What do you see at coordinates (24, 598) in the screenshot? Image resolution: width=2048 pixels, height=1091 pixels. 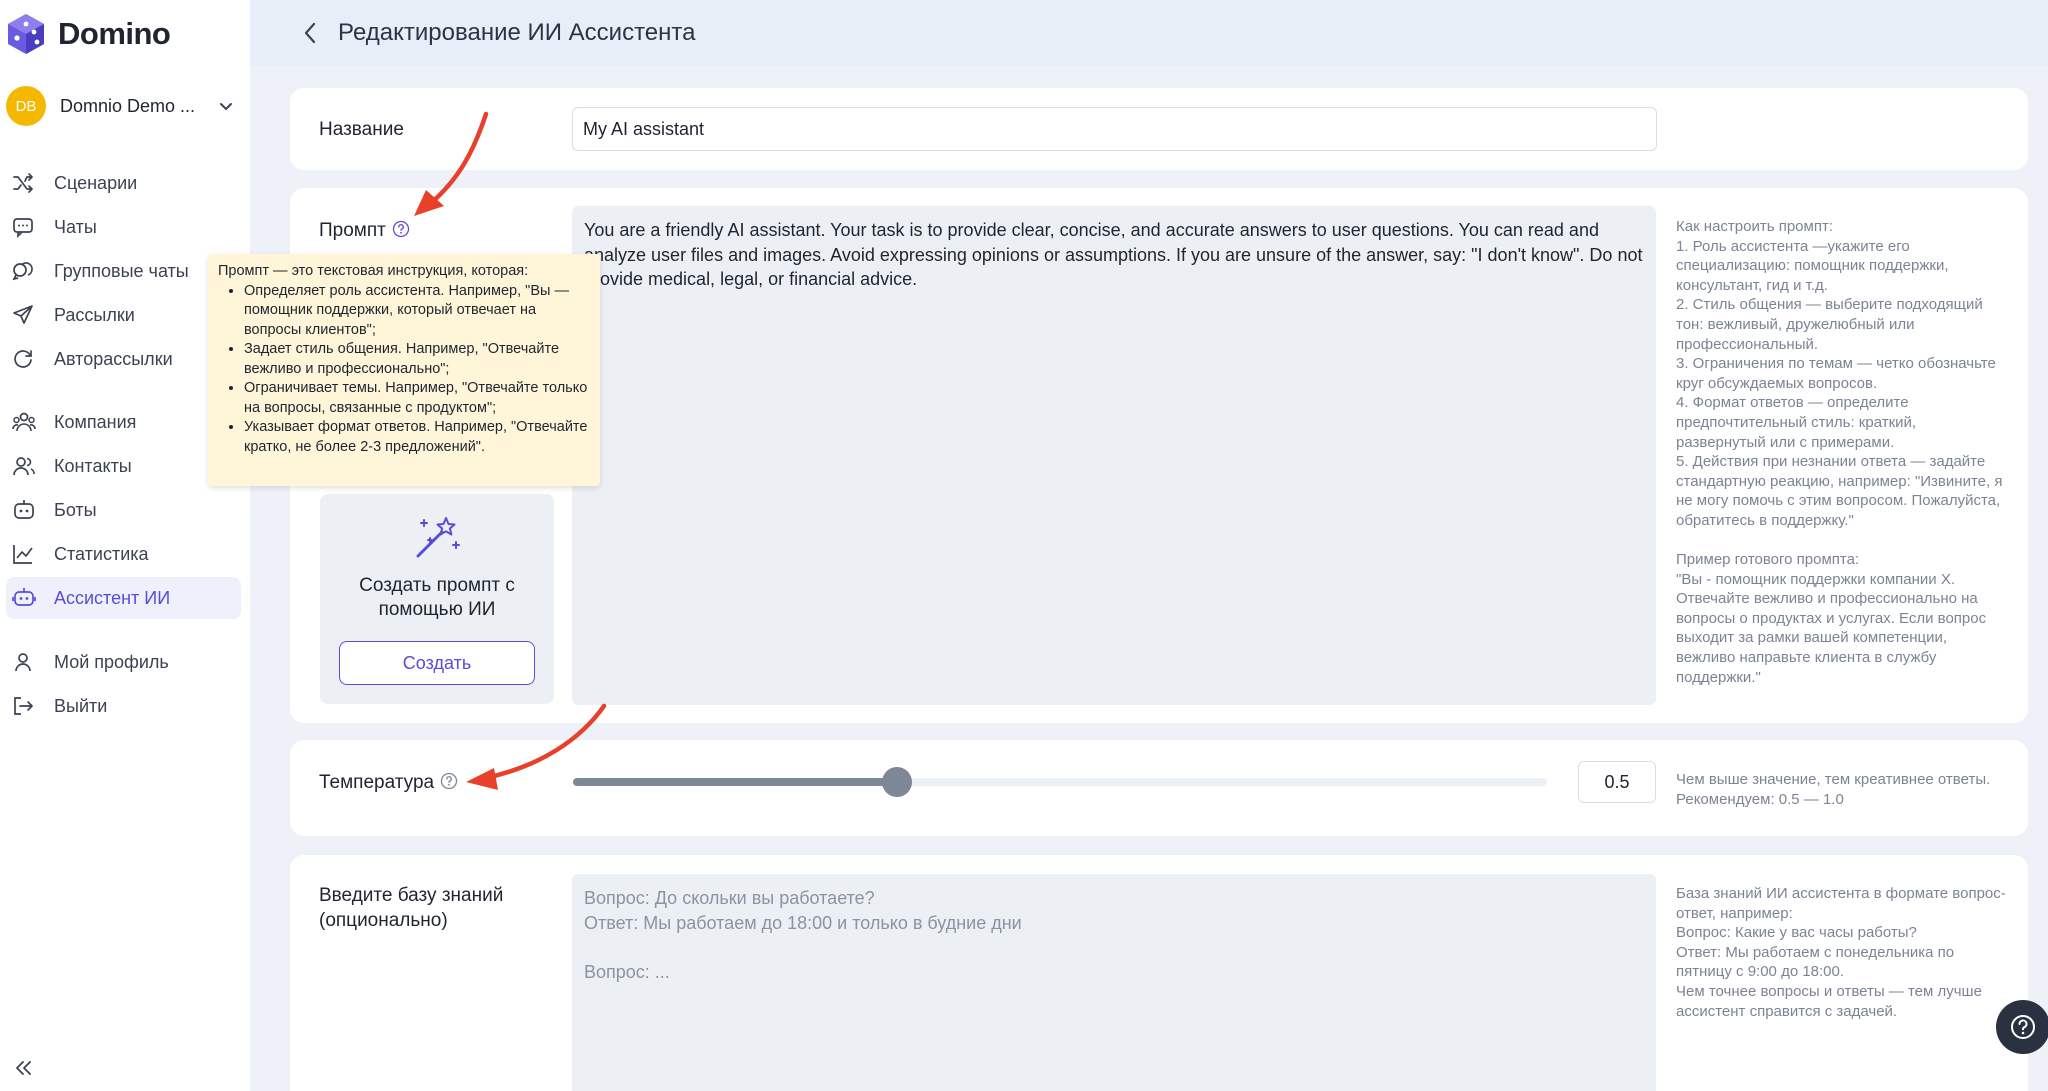 I see `ai-assistant-icon` at bounding box center [24, 598].